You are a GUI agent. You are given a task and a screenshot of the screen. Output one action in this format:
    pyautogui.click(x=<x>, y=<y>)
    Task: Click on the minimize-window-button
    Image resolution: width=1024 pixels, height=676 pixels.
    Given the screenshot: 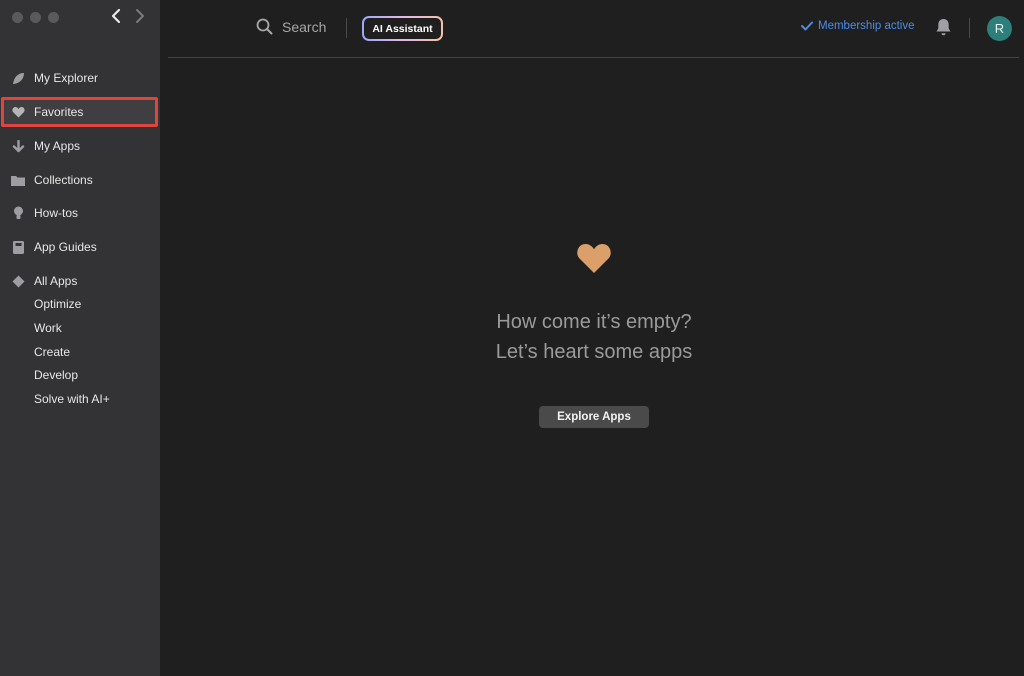 What is the action you would take?
    pyautogui.click(x=35, y=17)
    